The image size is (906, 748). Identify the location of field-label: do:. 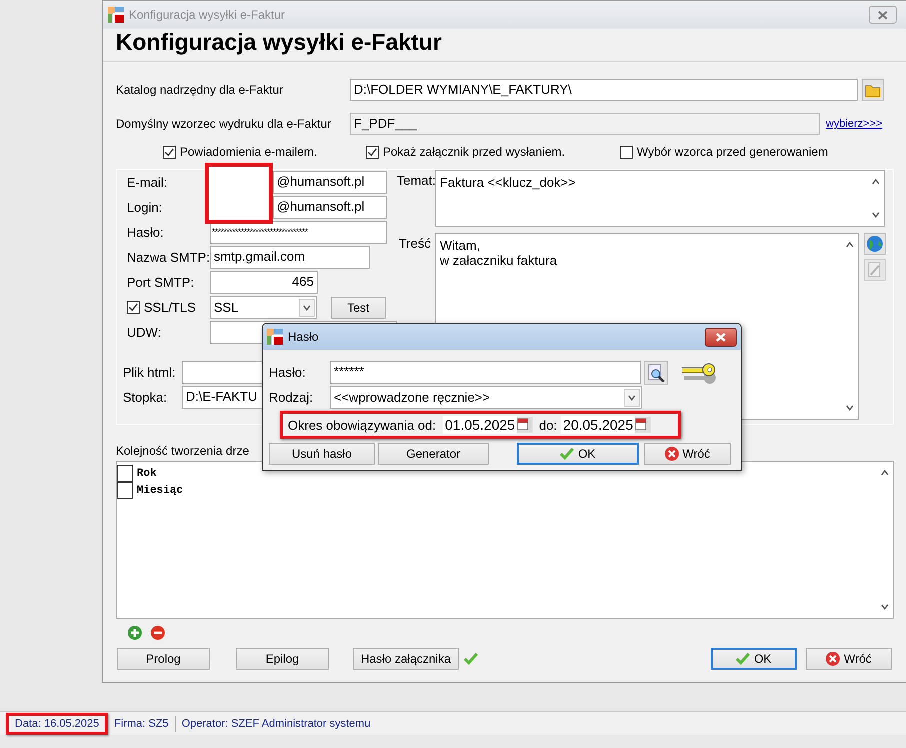
(548, 425).